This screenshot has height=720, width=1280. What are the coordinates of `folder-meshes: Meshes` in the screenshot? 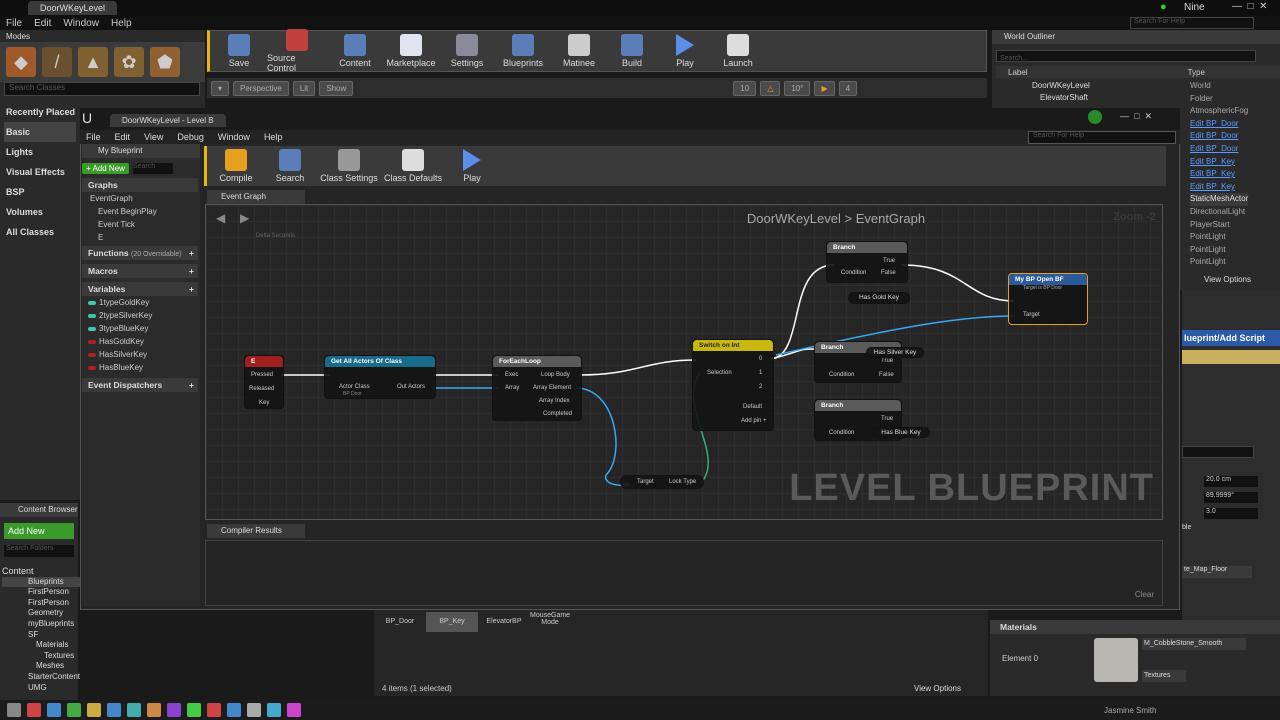 It's located at (41, 666).